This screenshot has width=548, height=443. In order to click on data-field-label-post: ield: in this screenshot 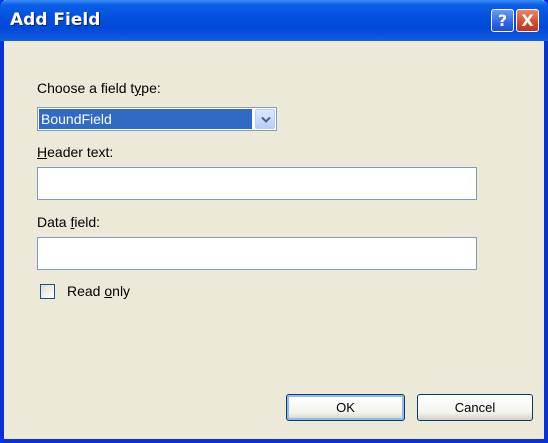, I will do `click(87, 222)`.